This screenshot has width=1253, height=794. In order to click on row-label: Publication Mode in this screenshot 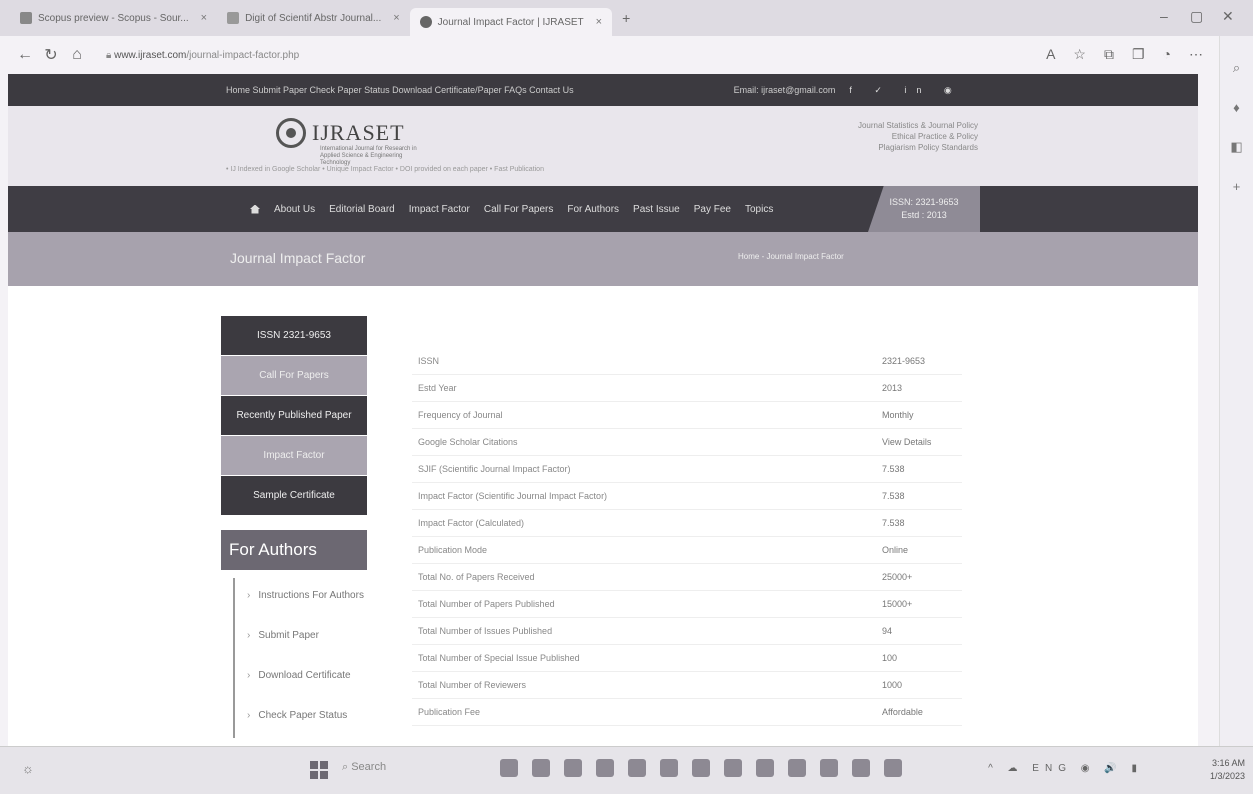, I will do `click(453, 550)`.